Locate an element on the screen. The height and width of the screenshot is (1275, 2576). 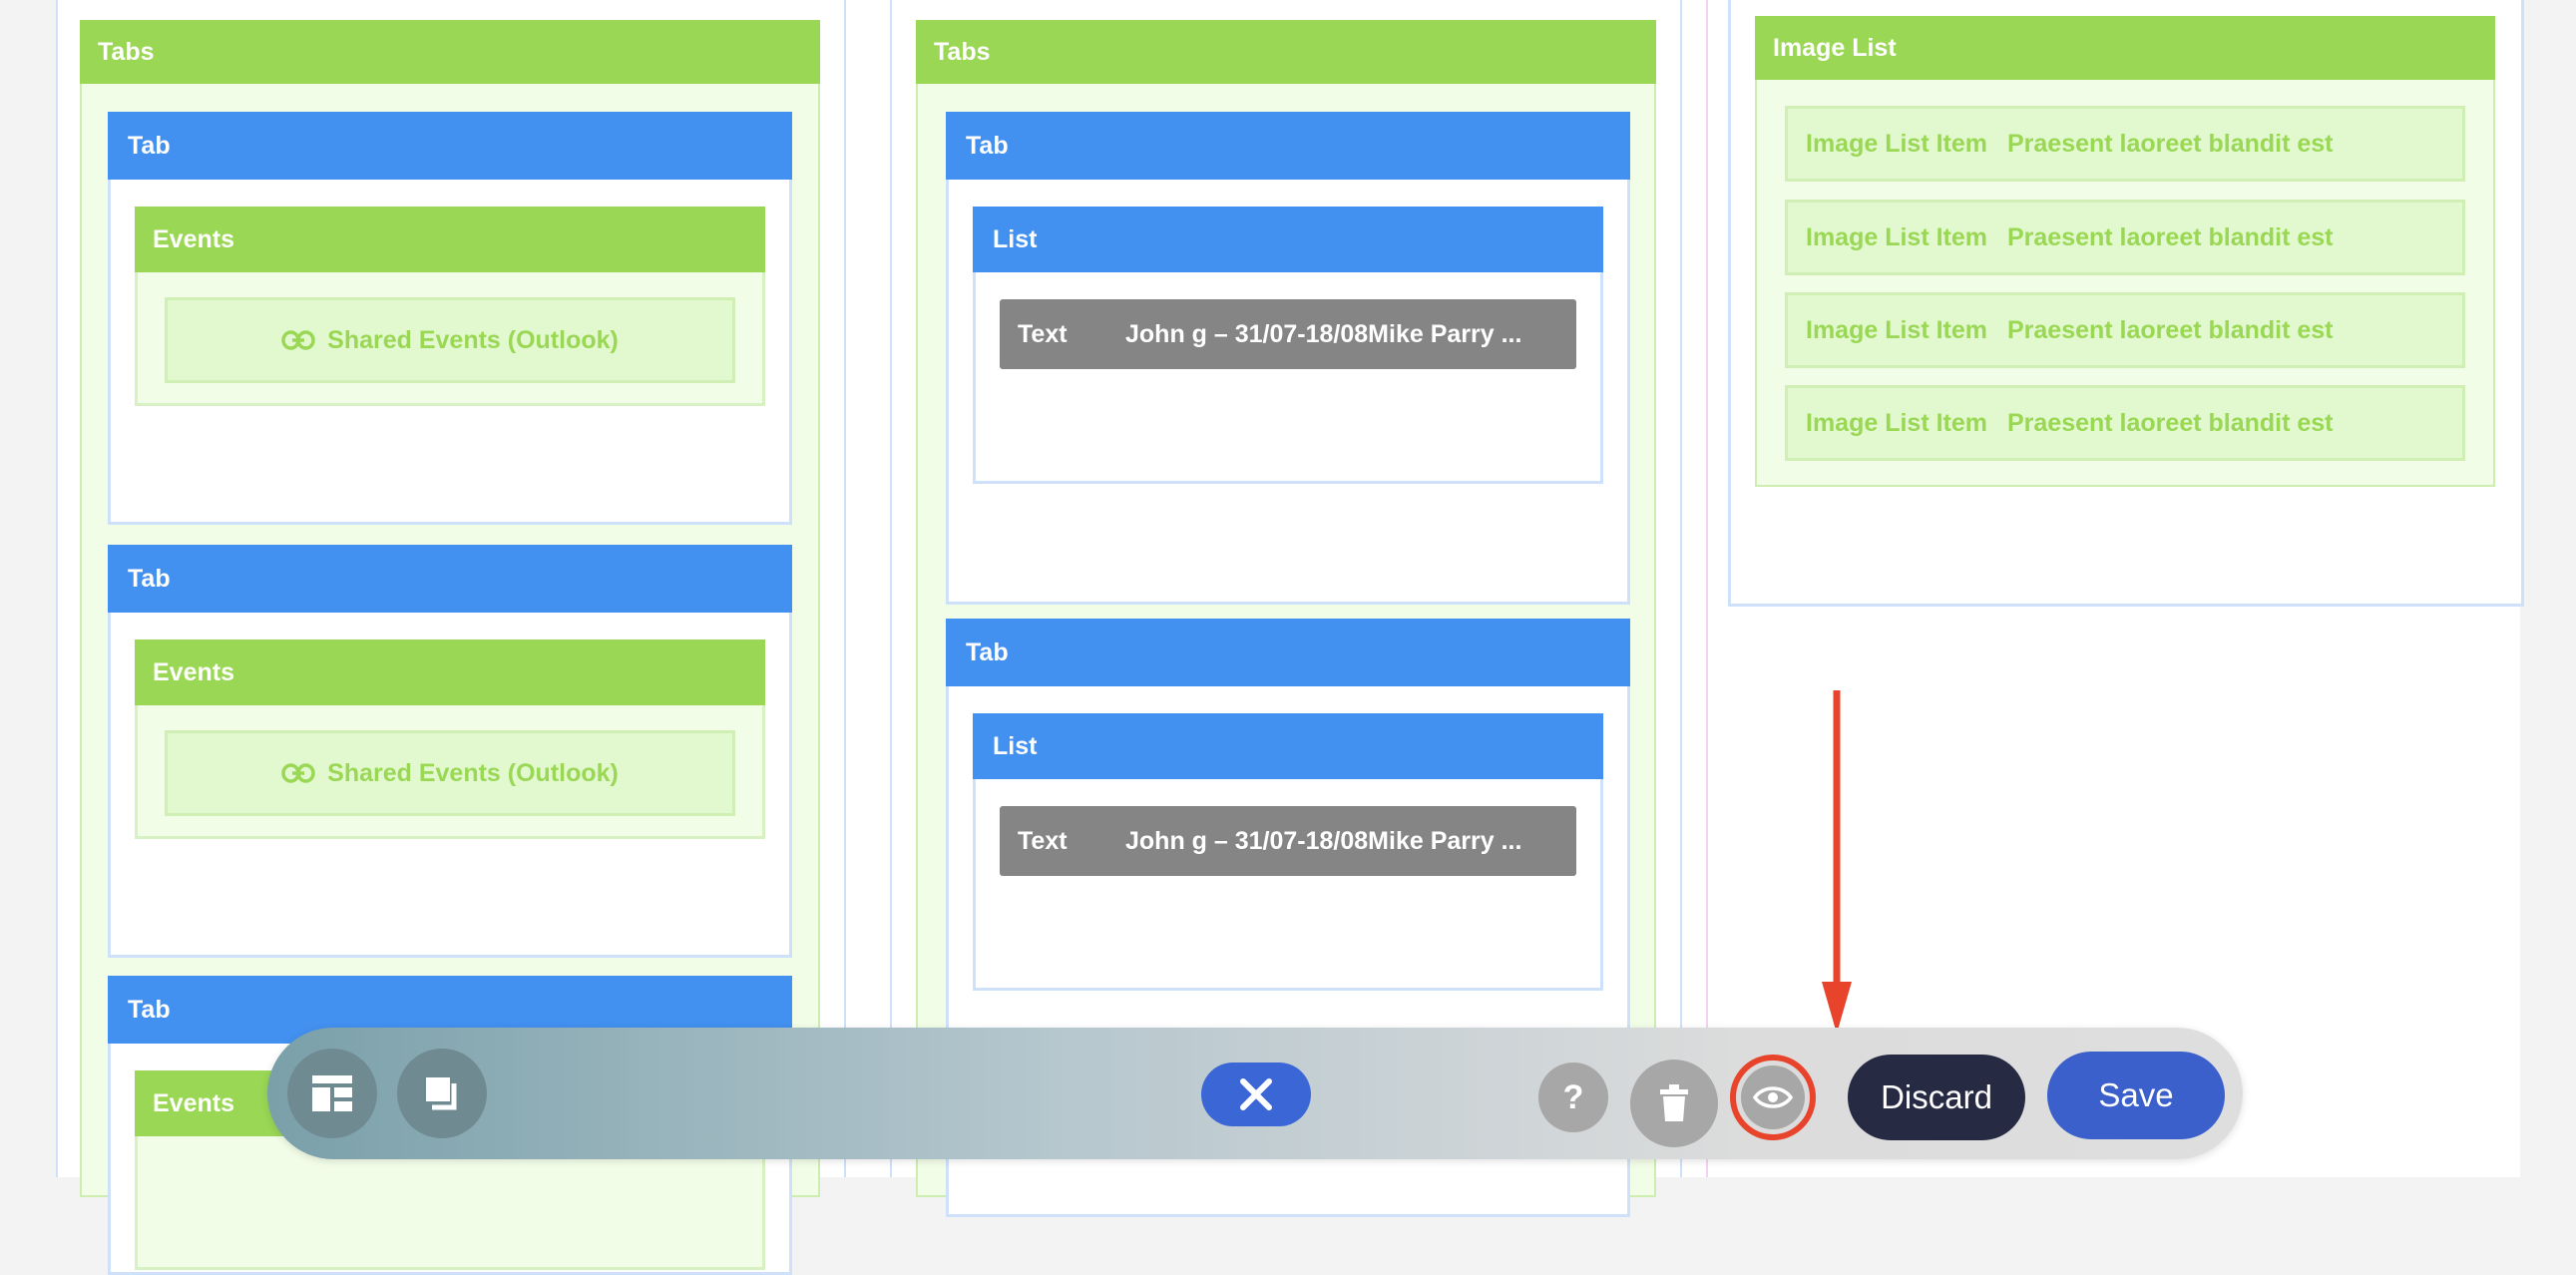
annotation-arrow is located at coordinates (1837, 862).